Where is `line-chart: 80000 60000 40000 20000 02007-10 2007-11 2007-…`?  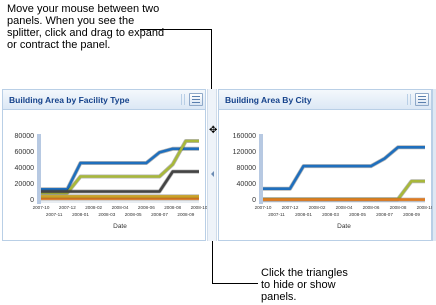 line-chart: 80000 60000 40000 20000 02007-10 2007-11 2007-… is located at coordinates (111, 181).